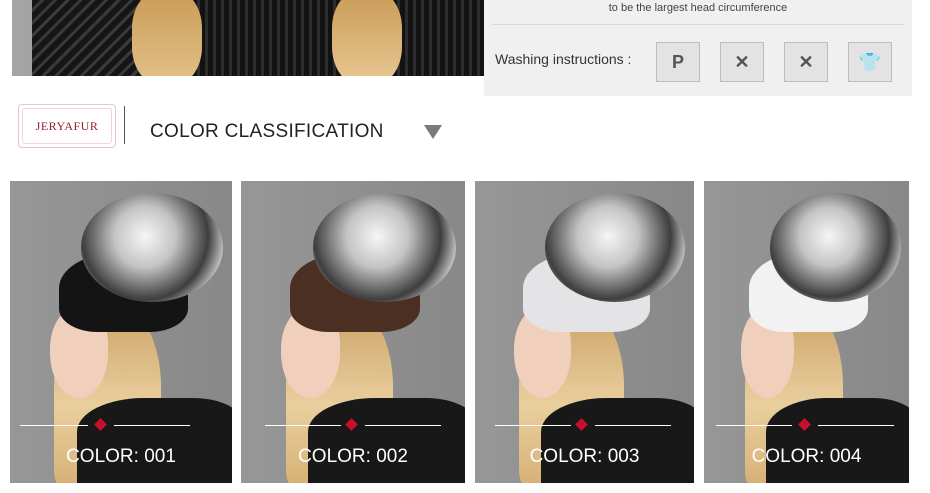 This screenshot has height=493, width=930. I want to click on chevron-down-icon, so click(433, 132).